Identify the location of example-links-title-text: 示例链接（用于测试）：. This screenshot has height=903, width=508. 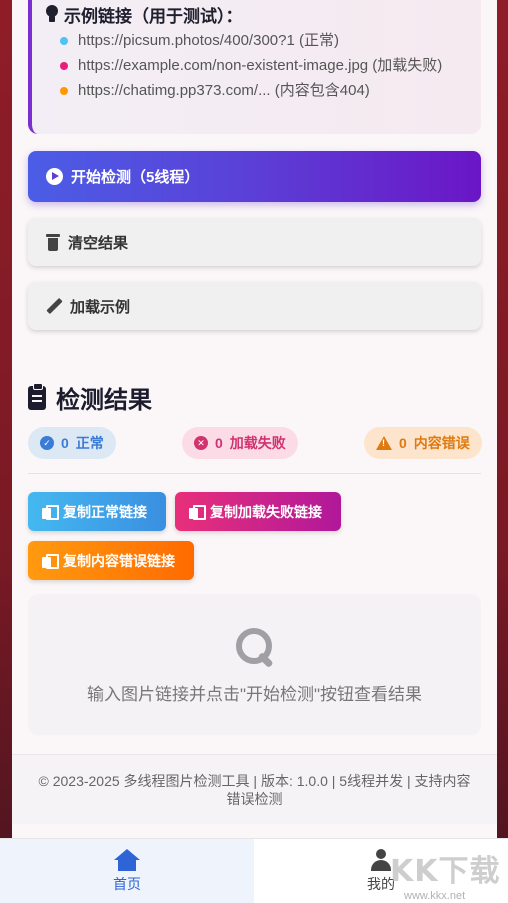
(153, 16).